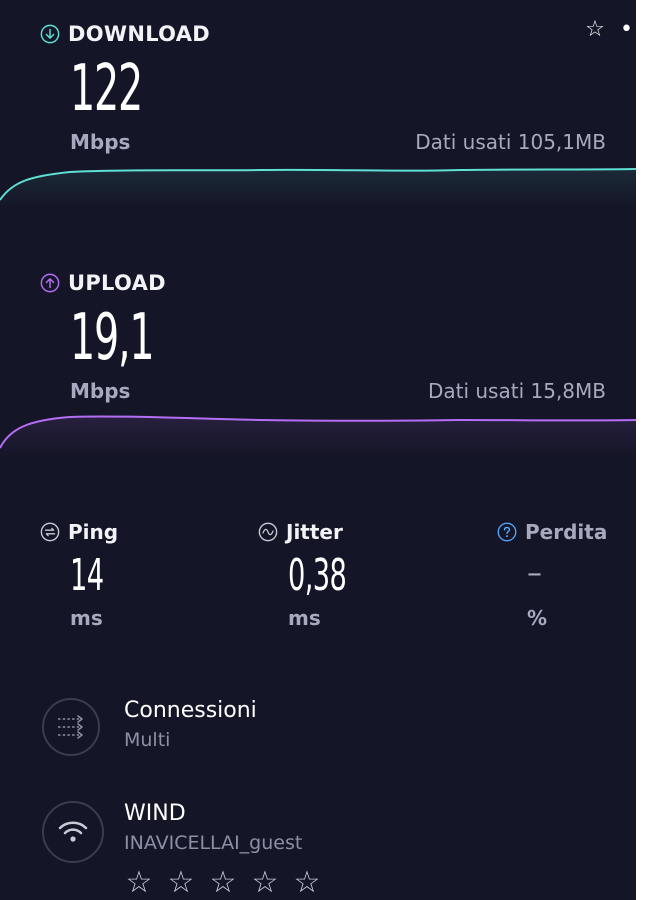 The width and height of the screenshot is (666, 900). I want to click on download-label: DOWNLOAD, so click(139, 34).